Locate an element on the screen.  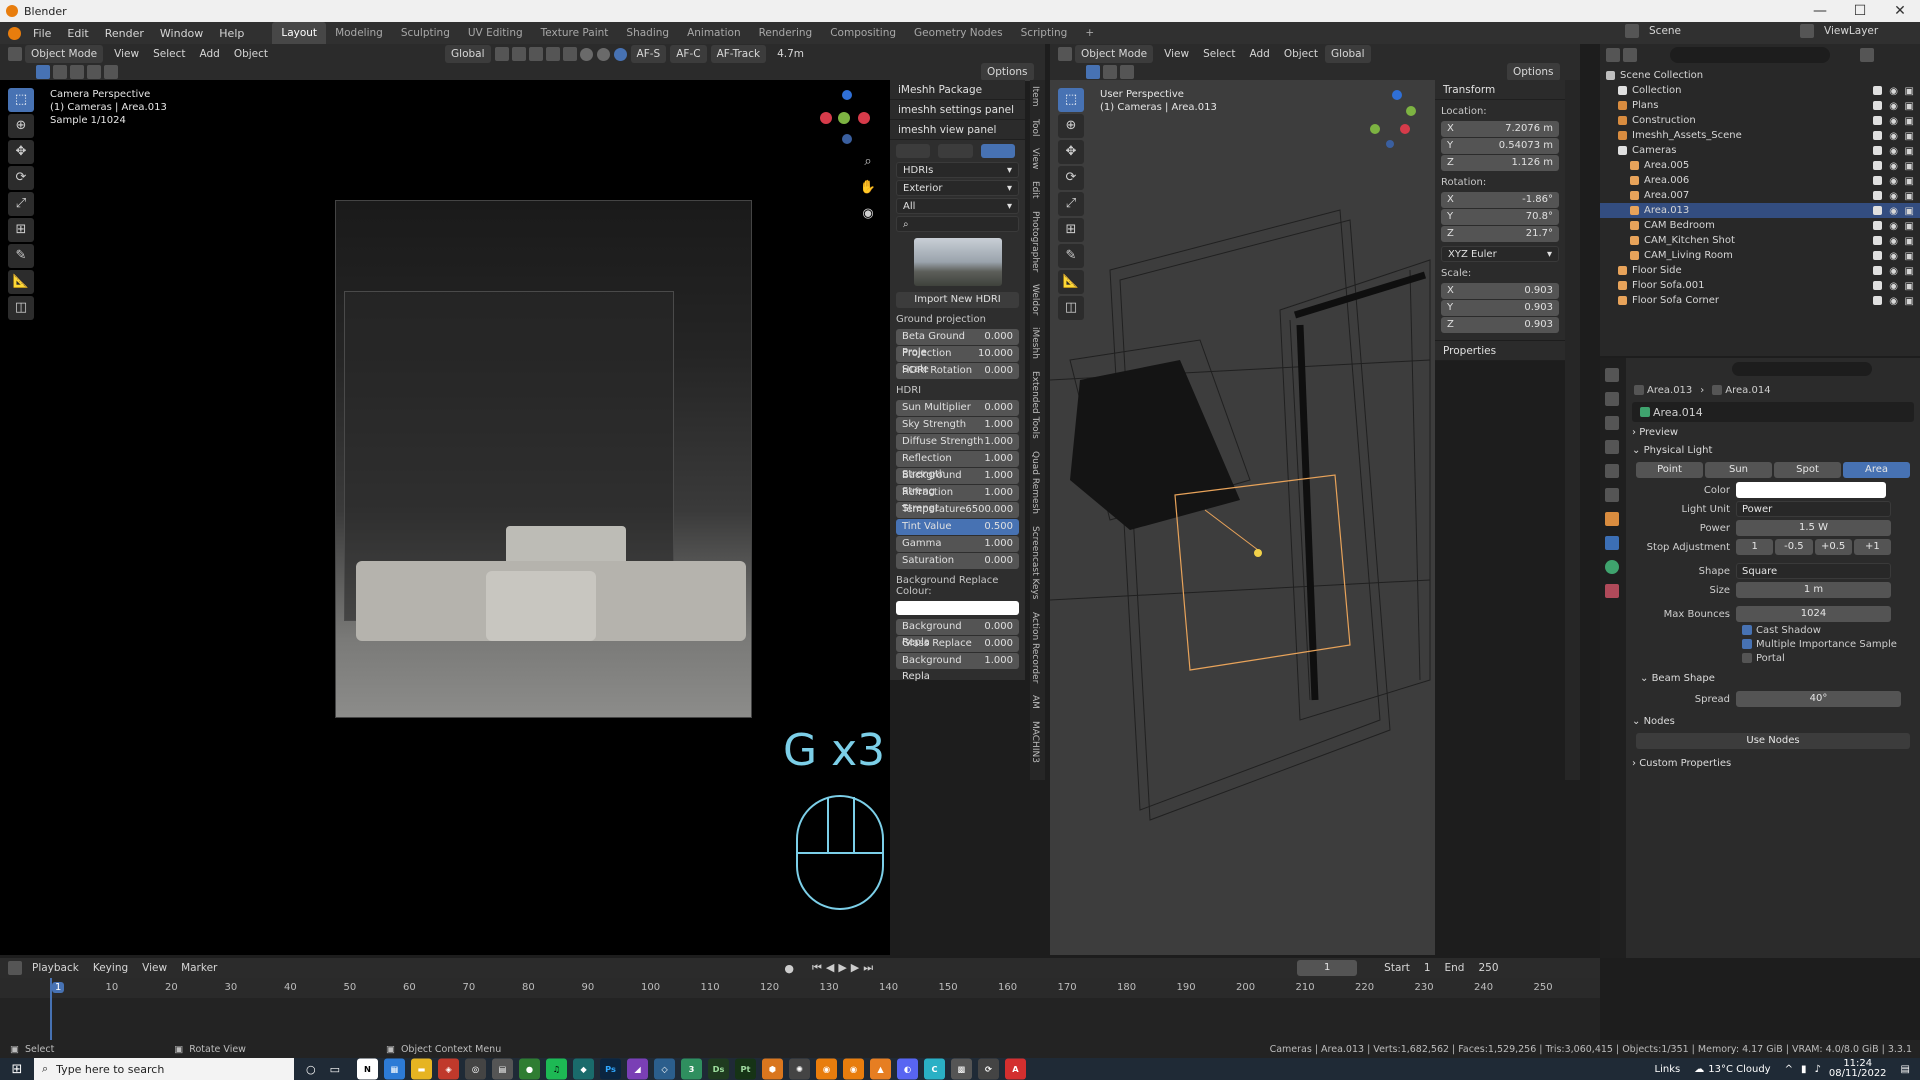
texture-props-icon is located at coordinates (1612, 591).